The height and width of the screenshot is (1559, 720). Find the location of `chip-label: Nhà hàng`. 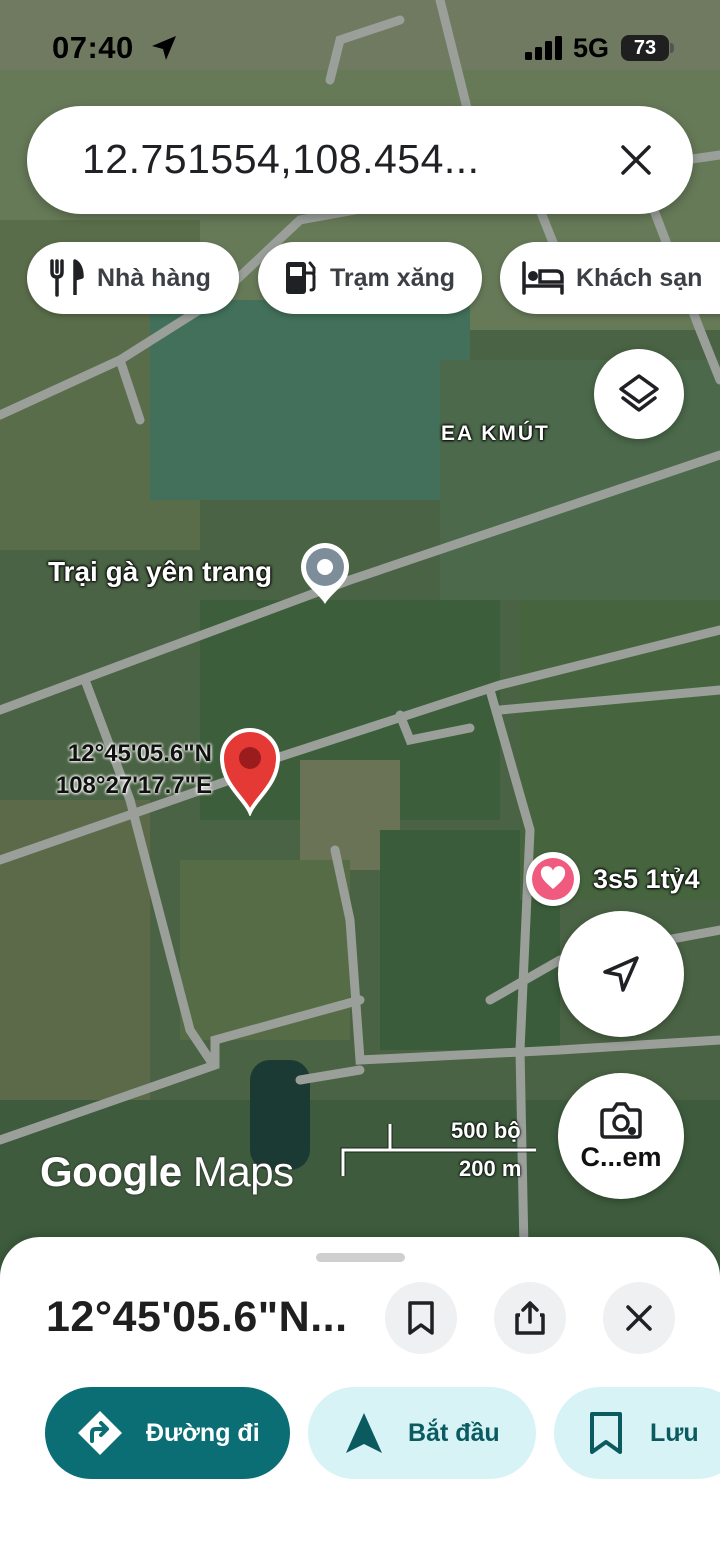

chip-label: Nhà hàng is located at coordinates (154, 277).